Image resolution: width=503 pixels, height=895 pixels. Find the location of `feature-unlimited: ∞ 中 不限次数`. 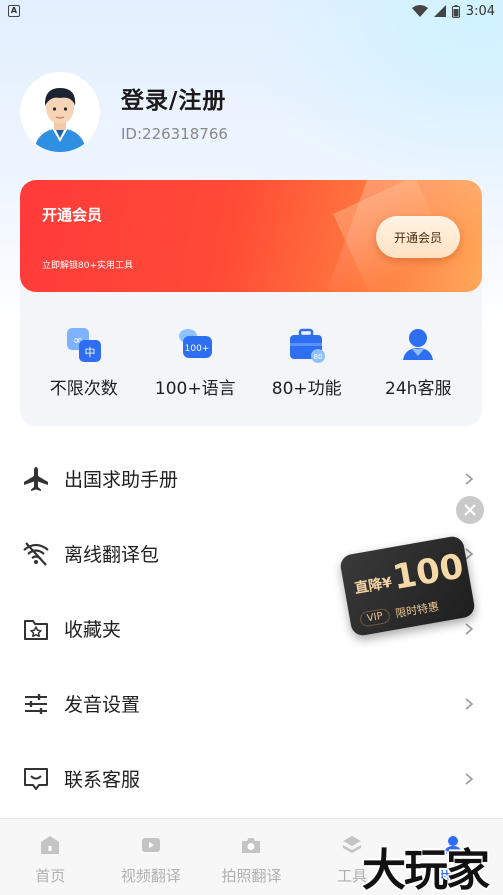

feature-unlimited: ∞ 中 不限次数 is located at coordinates (83, 362).